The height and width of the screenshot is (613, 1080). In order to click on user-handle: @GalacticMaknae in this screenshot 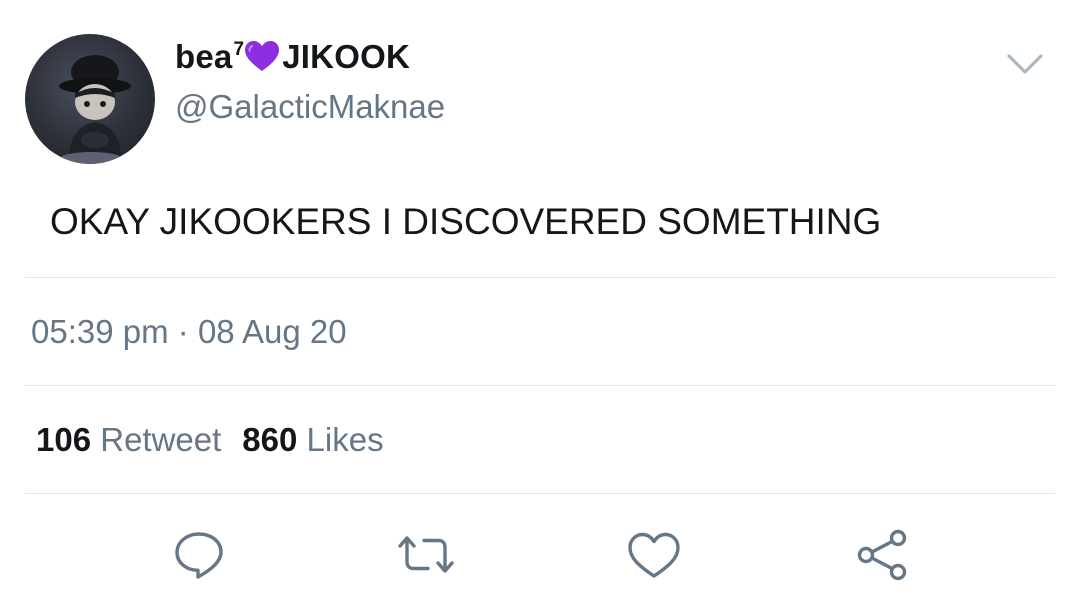, I will do `click(310, 107)`.